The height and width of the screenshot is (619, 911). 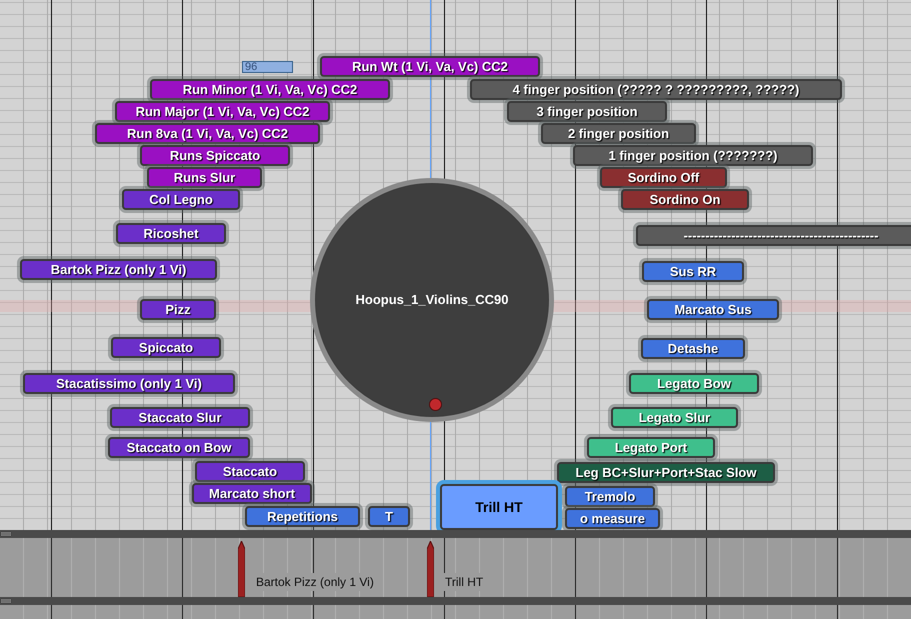 What do you see at coordinates (666, 472) in the screenshot?
I see `articulation-button: Leg BC+Slur+Port+Stac Slow` at bounding box center [666, 472].